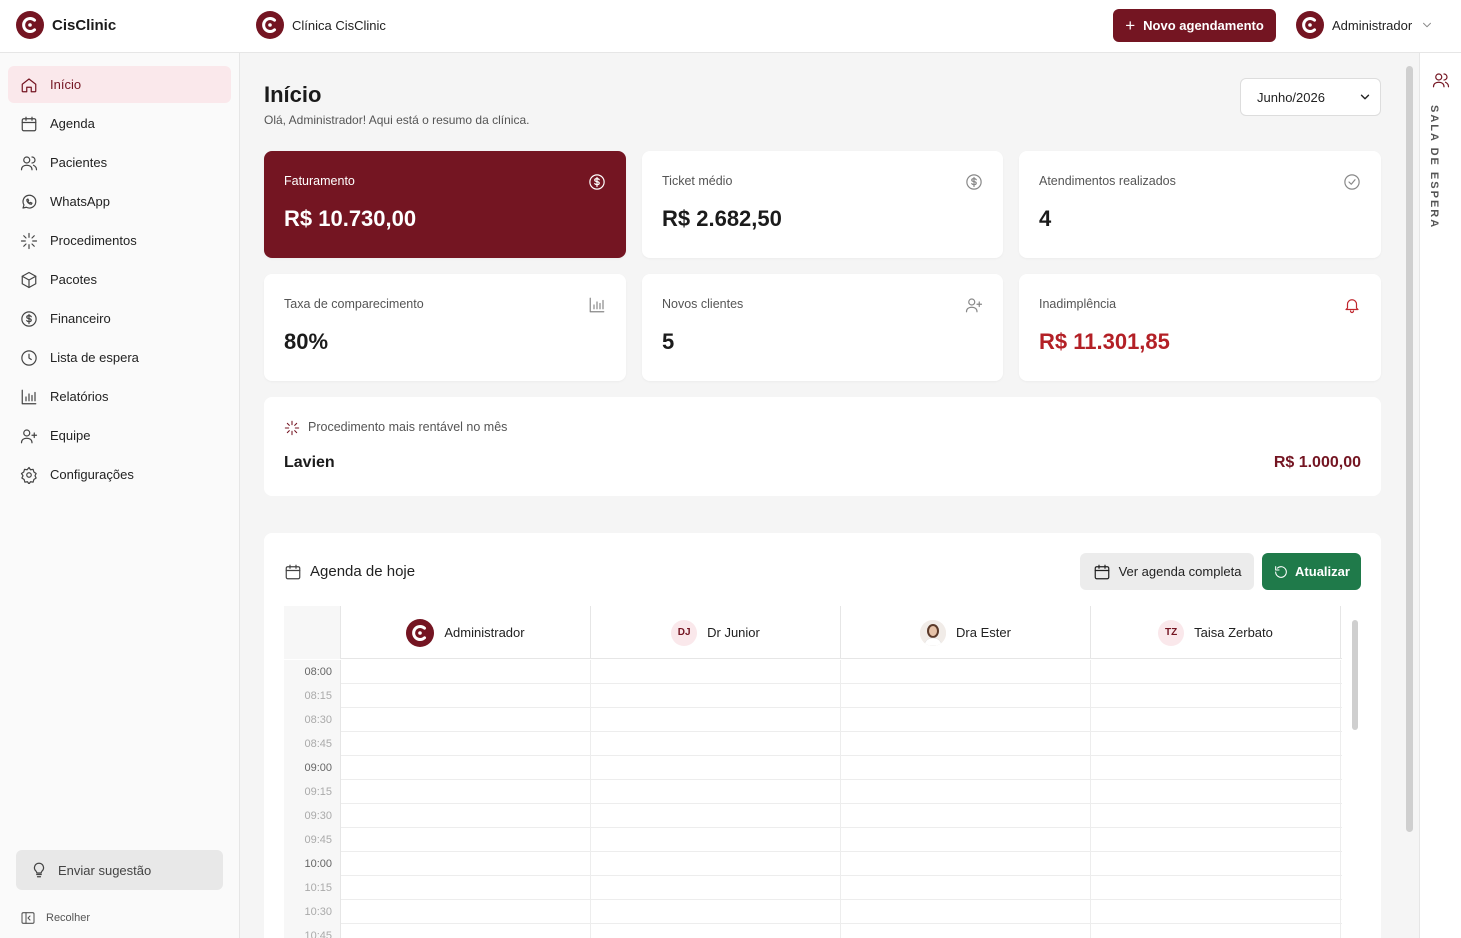 The width and height of the screenshot is (1461, 938). Describe the element at coordinates (466, 632) in the screenshot. I see `professional-column-header: Administrador` at that location.